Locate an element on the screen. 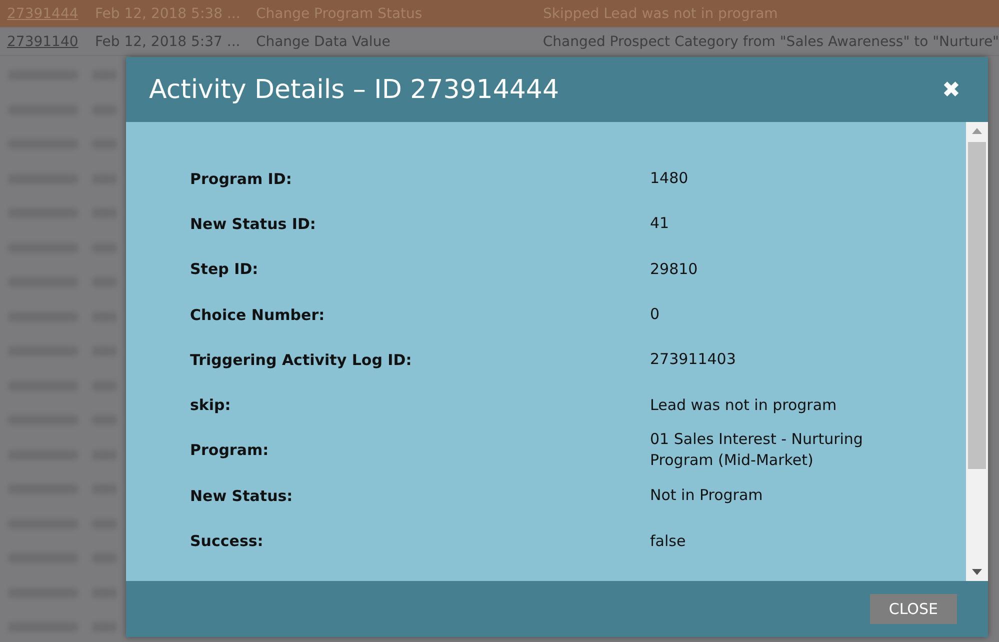  field-value: 0 is located at coordinates (655, 315).